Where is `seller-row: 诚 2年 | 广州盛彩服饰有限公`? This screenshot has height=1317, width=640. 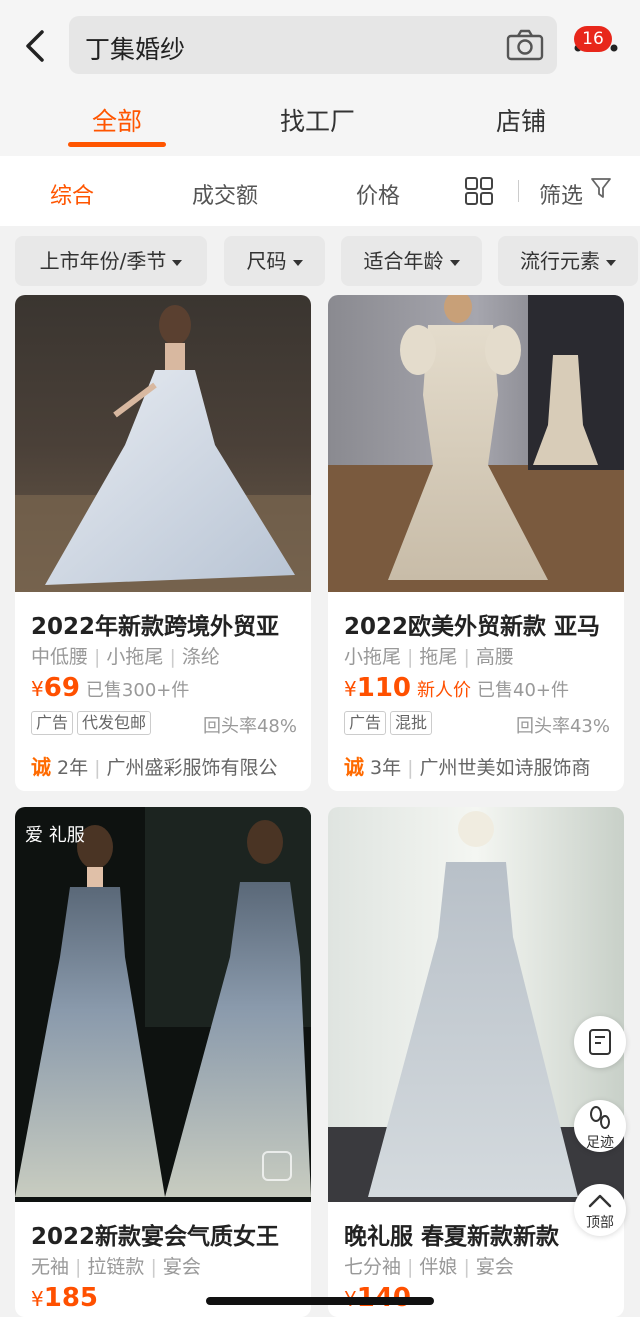 seller-row: 诚 2年 | 广州盛彩服饰有限公 is located at coordinates (154, 765).